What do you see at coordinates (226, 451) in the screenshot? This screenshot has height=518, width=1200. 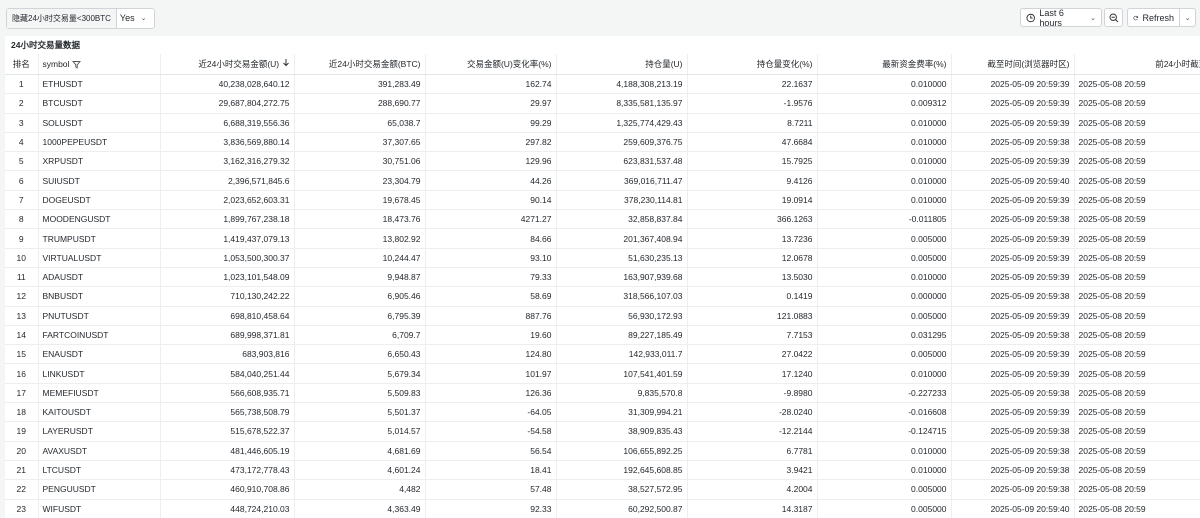 I see `cell-volume-usdt: 481,446,605.19` at bounding box center [226, 451].